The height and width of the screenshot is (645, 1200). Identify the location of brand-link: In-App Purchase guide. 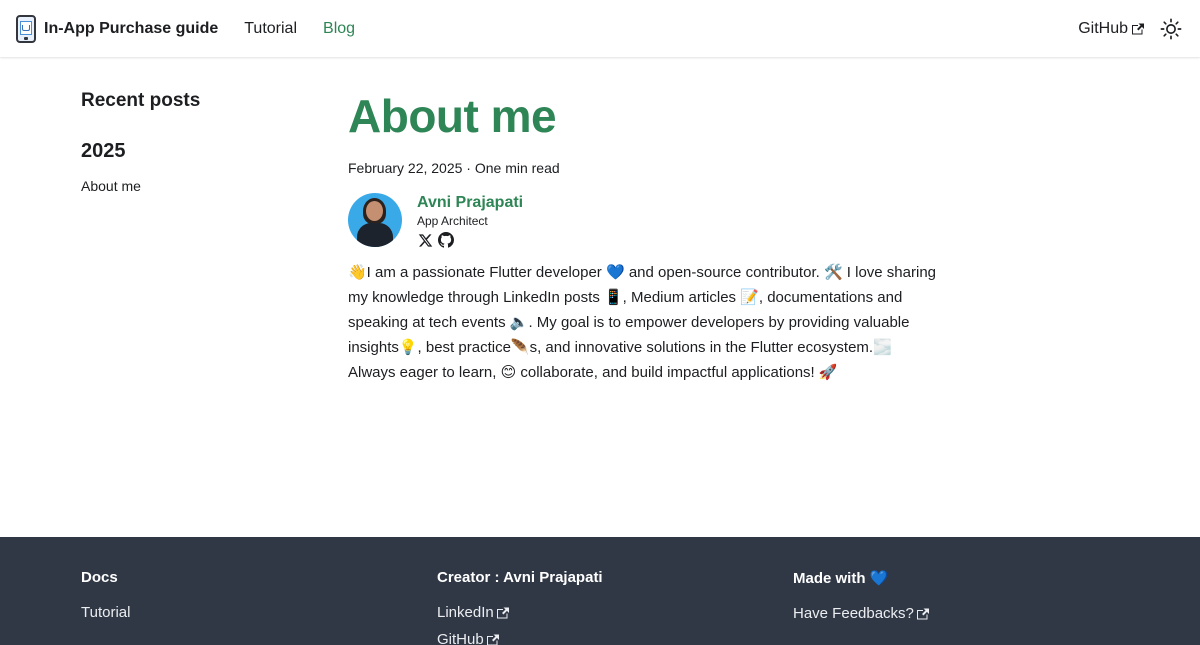
(117, 28).